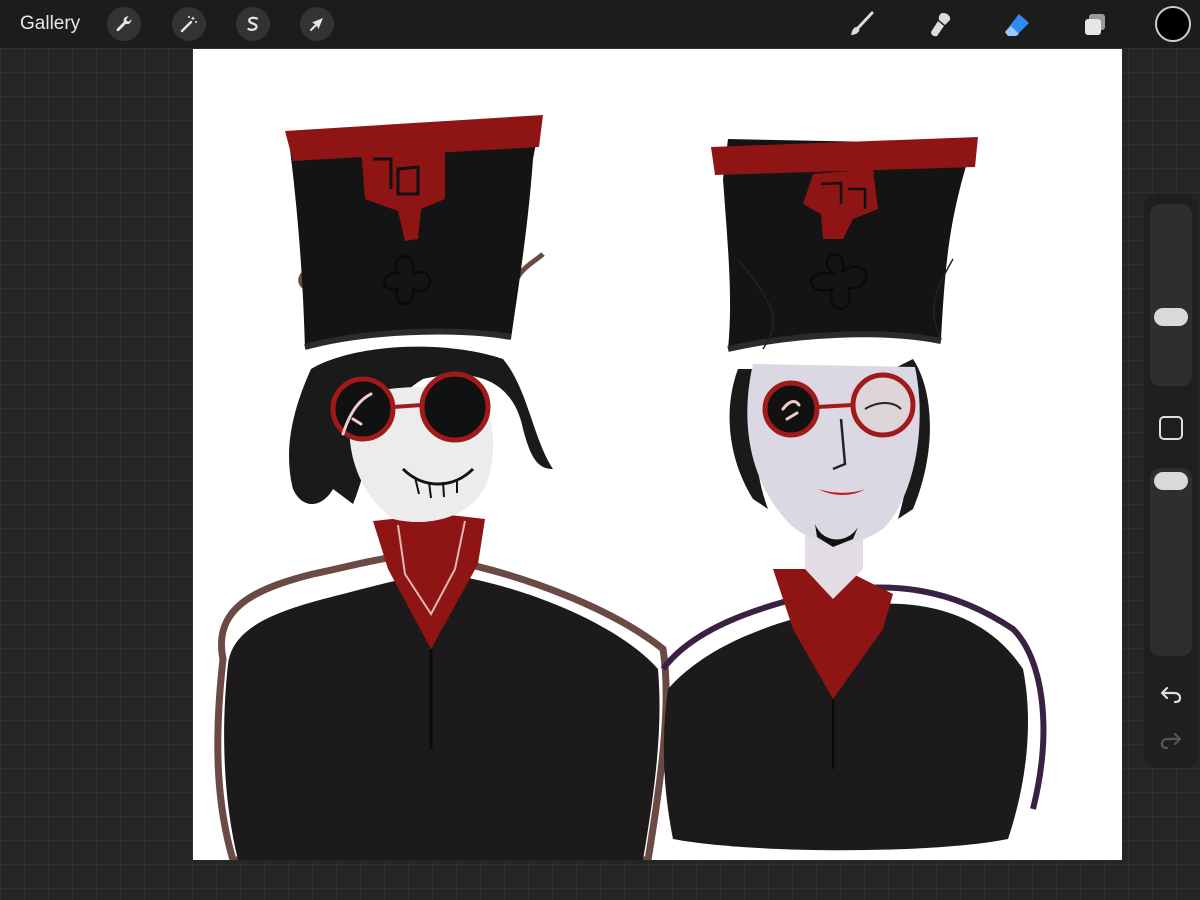 The image size is (1200, 900). I want to click on undo-button, so click(1171, 694).